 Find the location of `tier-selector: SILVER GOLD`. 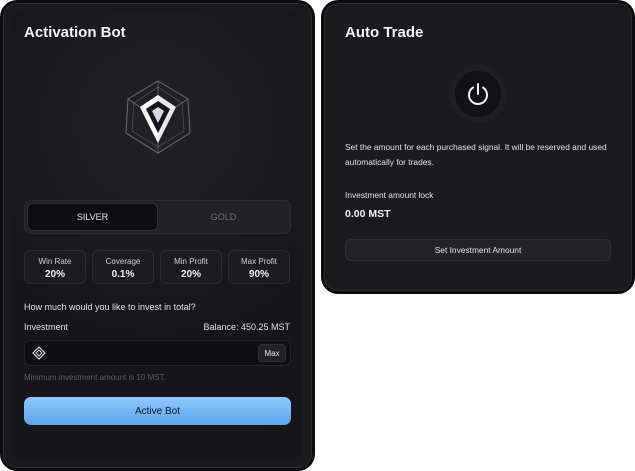

tier-selector: SILVER GOLD is located at coordinates (157, 217).